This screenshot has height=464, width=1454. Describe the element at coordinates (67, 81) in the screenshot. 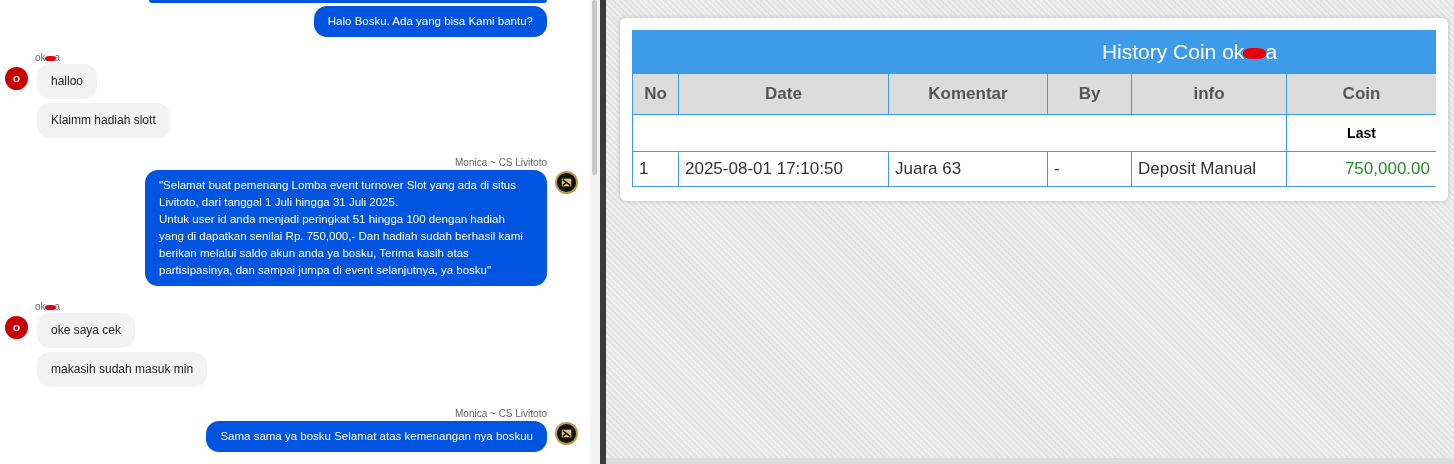

I see `message-bubble: halloo` at that location.